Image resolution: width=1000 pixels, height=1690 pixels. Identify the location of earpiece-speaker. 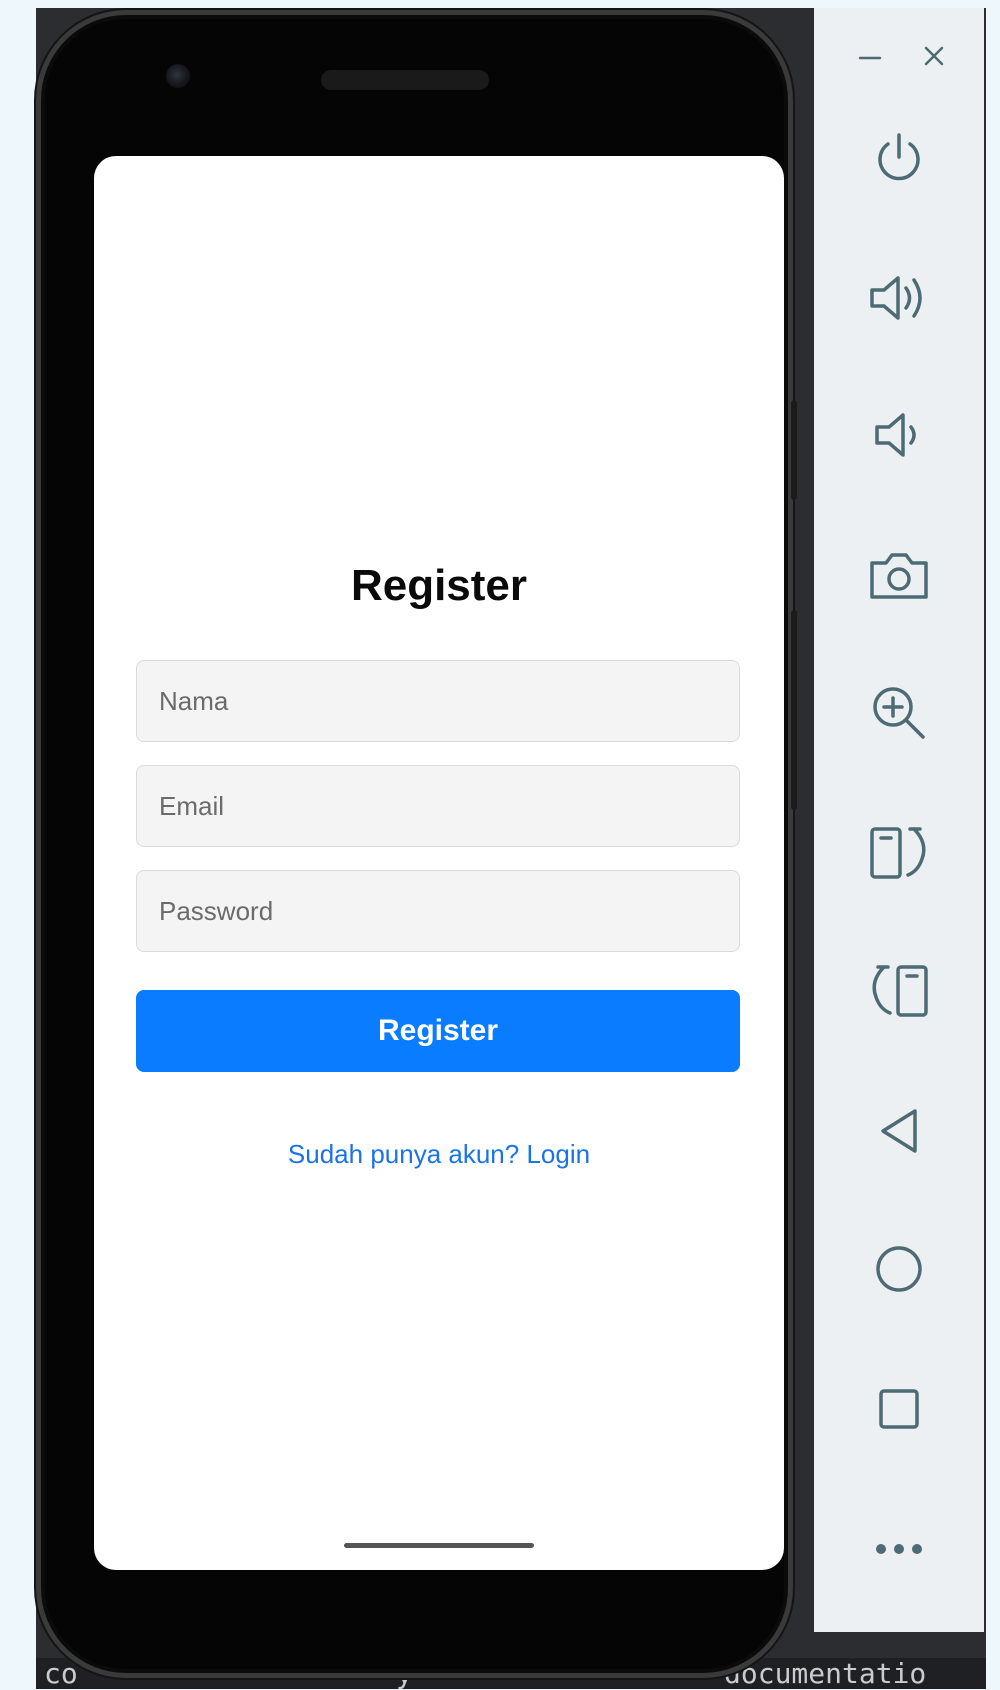
(405, 80).